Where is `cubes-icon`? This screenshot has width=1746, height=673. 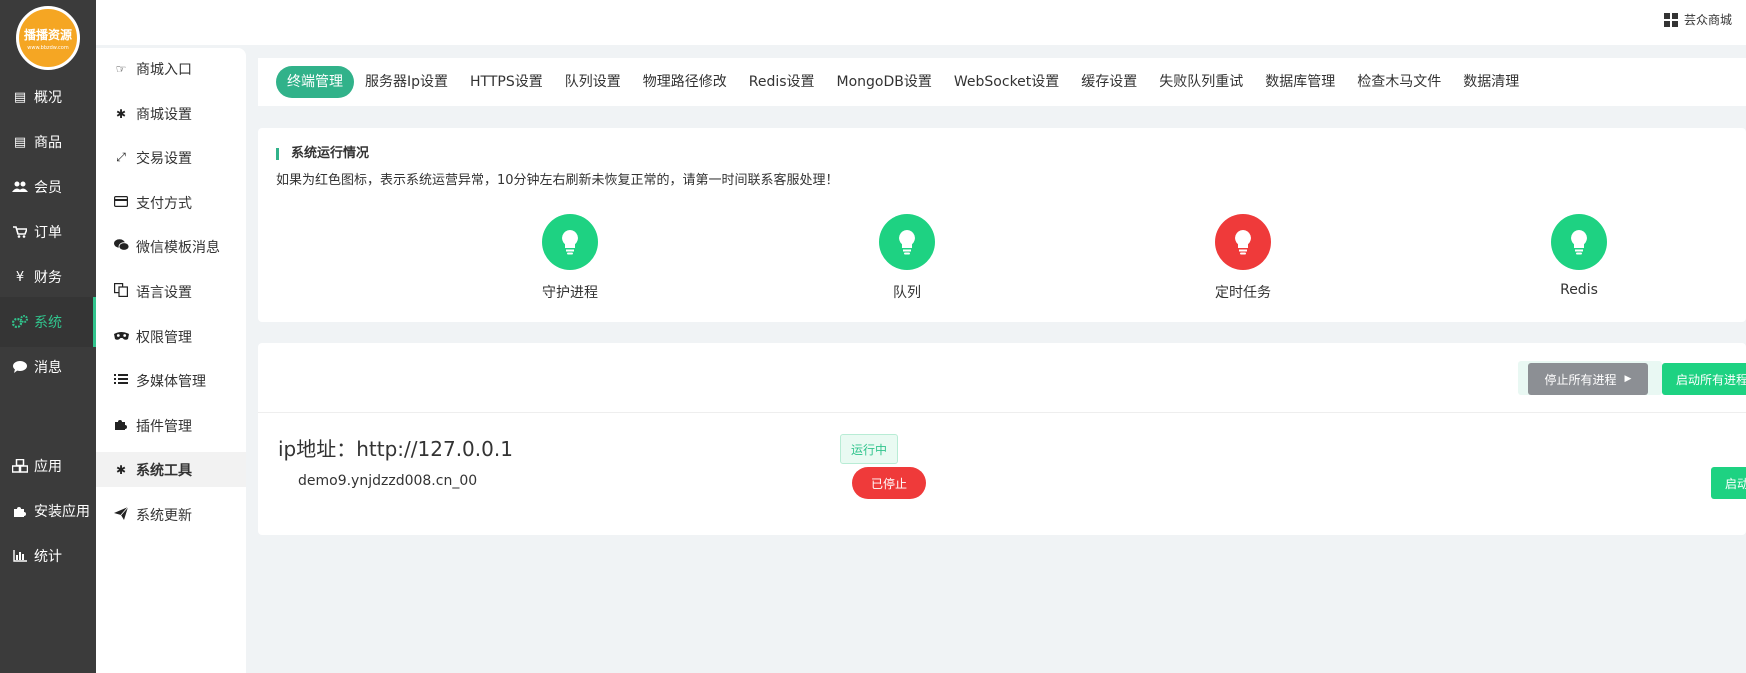
cubes-icon is located at coordinates (20, 466).